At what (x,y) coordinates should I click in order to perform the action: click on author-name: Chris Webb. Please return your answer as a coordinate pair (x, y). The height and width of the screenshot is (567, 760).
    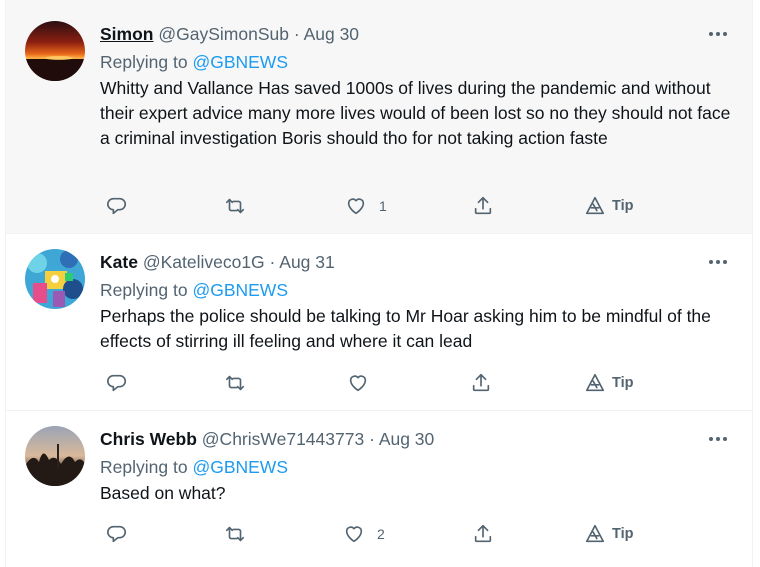
    Looking at the image, I should click on (148, 439).